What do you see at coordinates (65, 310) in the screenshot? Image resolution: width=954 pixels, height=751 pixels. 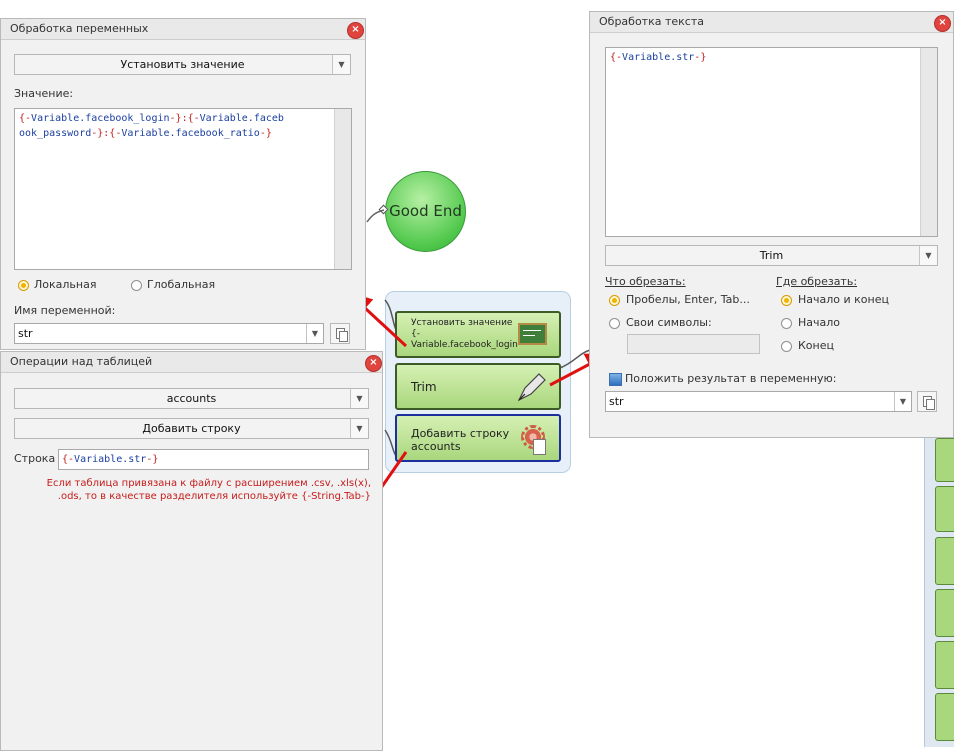 I see `variable-name-label: Имя переменной:` at bounding box center [65, 310].